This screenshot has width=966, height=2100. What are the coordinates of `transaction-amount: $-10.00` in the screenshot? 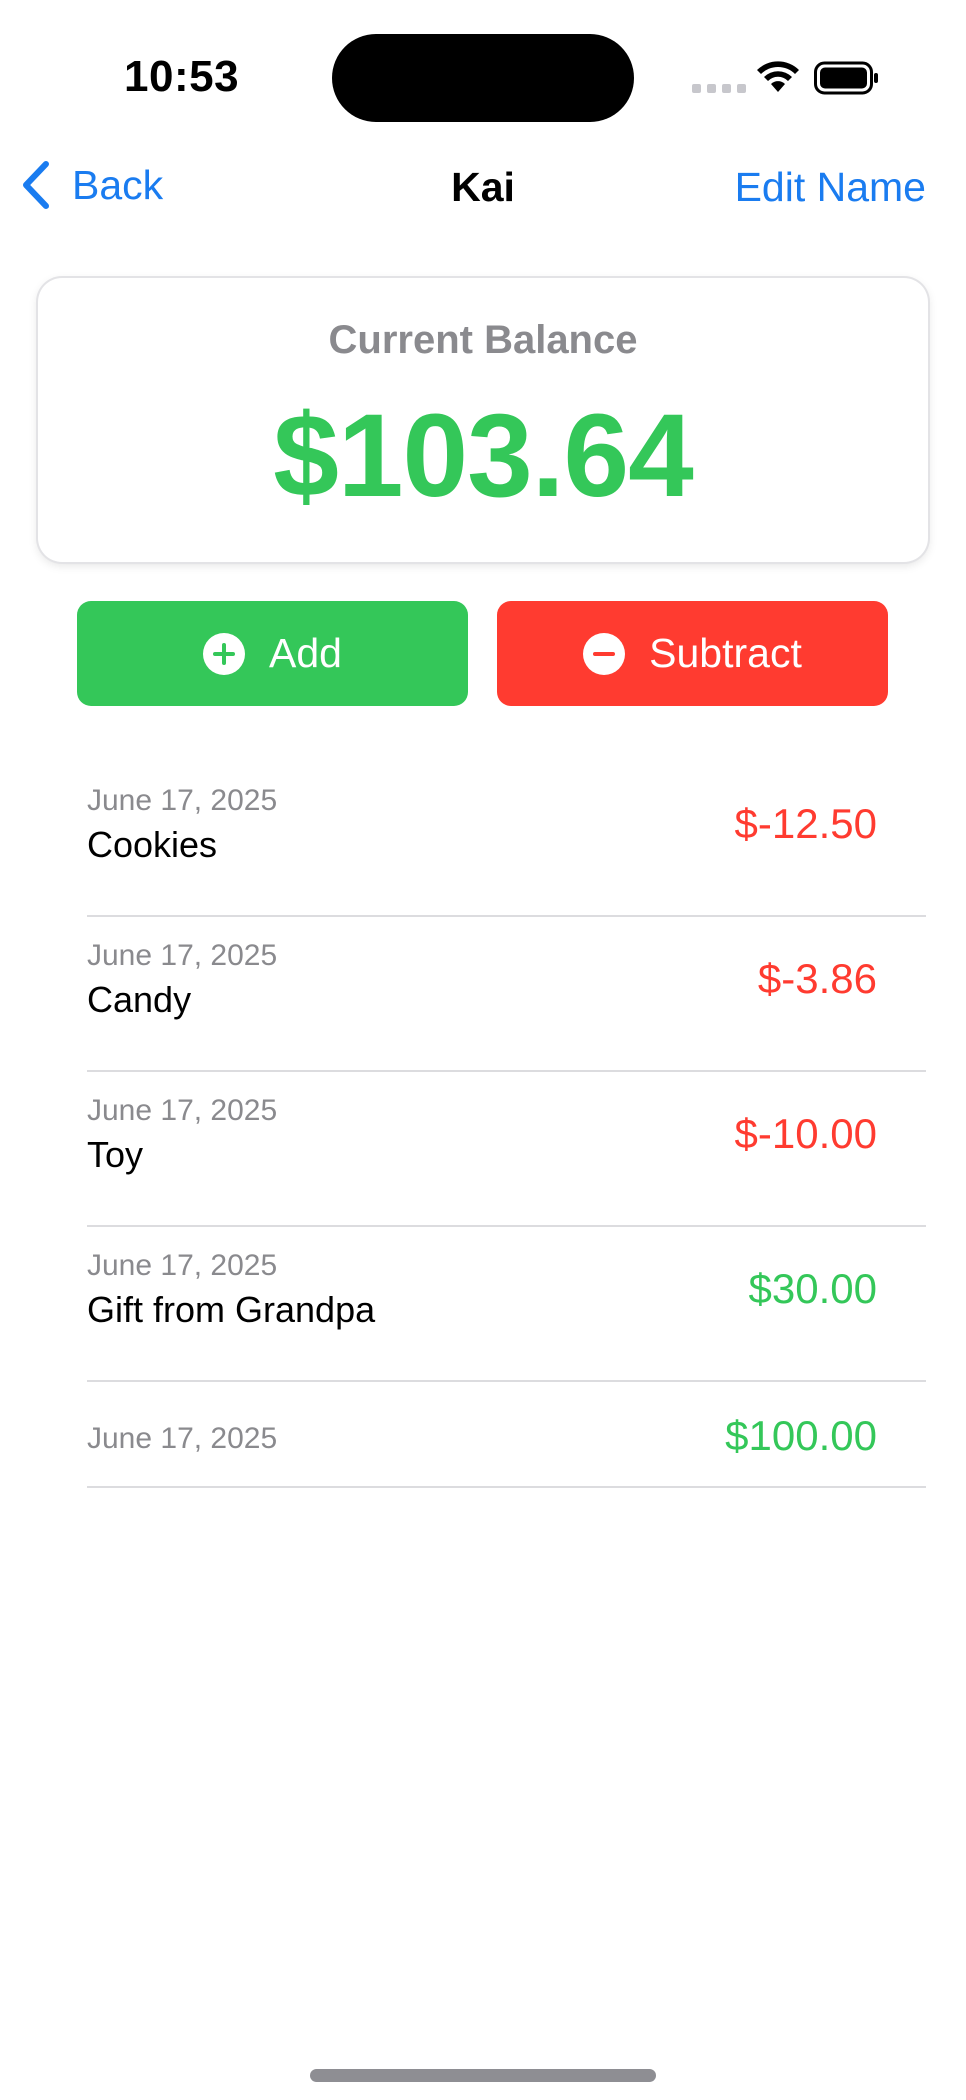 It's located at (805, 1133).